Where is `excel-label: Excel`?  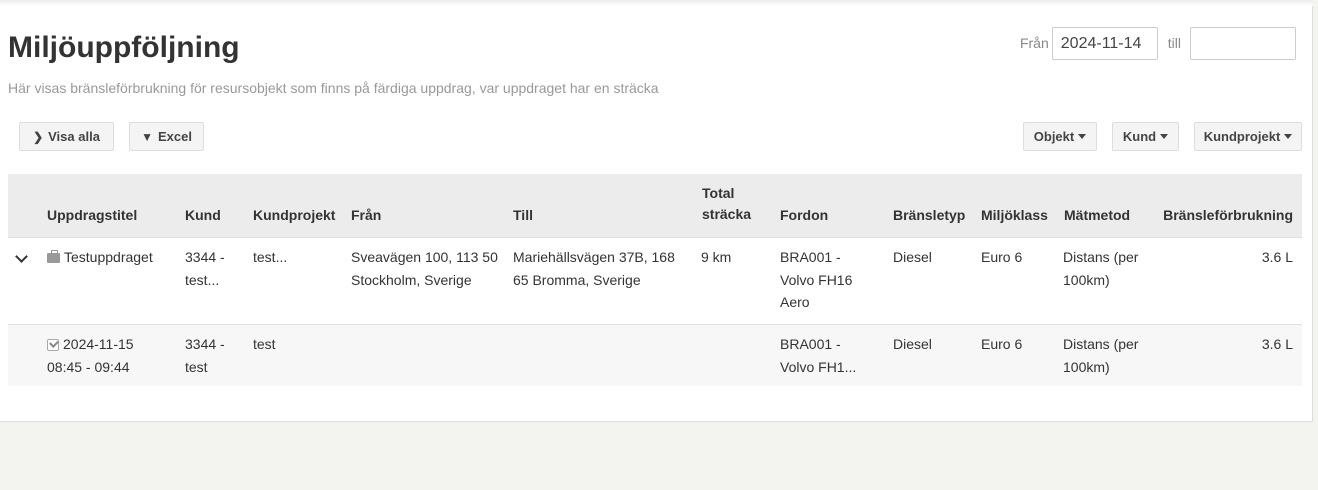 excel-label: Excel is located at coordinates (174, 136).